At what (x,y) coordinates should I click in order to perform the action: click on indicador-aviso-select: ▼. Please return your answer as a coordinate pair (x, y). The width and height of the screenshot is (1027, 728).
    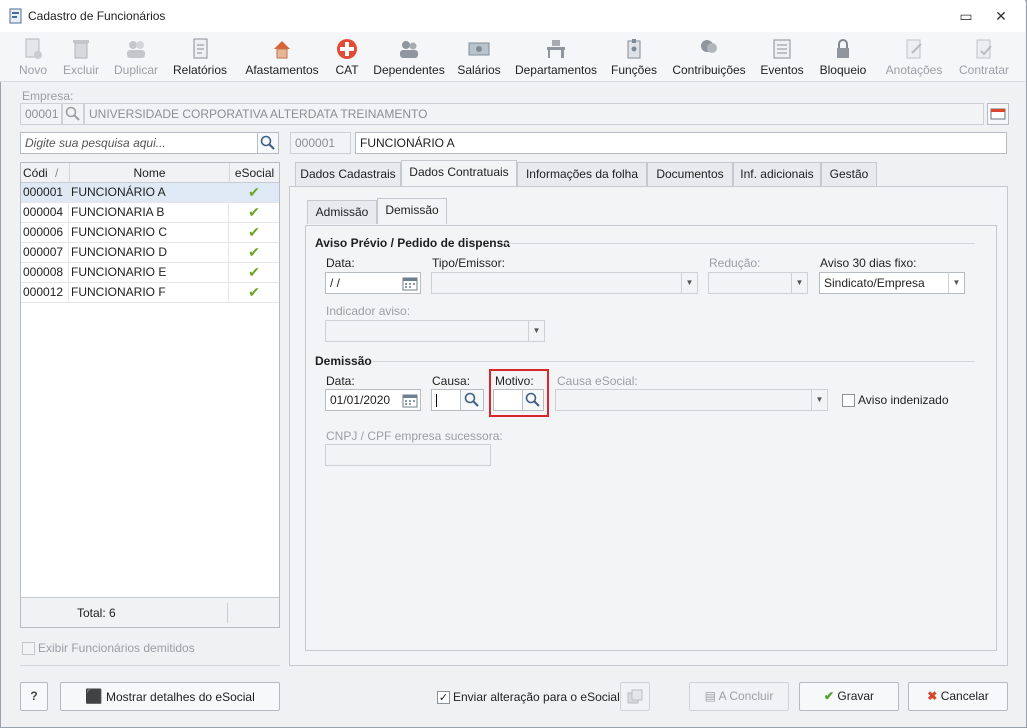
    Looking at the image, I should click on (435, 331).